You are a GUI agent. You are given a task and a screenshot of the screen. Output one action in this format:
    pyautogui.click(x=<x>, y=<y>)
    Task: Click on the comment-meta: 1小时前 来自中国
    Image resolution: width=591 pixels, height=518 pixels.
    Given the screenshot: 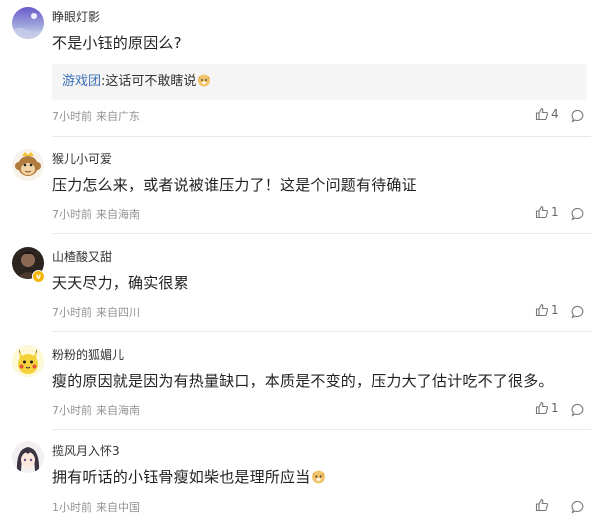 What is the action you would take?
    pyautogui.click(x=96, y=507)
    